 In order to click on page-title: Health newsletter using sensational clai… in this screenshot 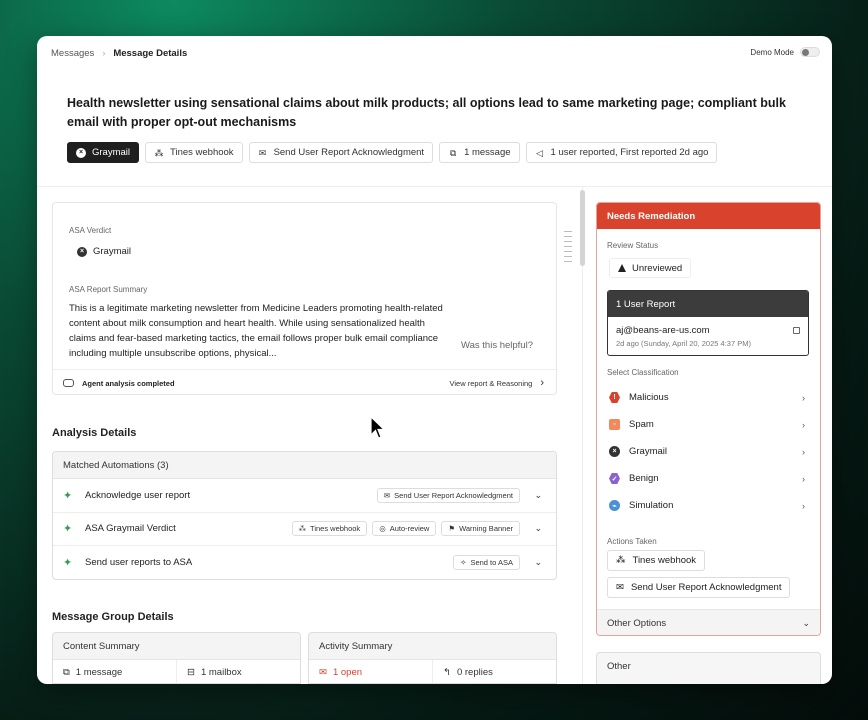, I will do `click(426, 112)`.